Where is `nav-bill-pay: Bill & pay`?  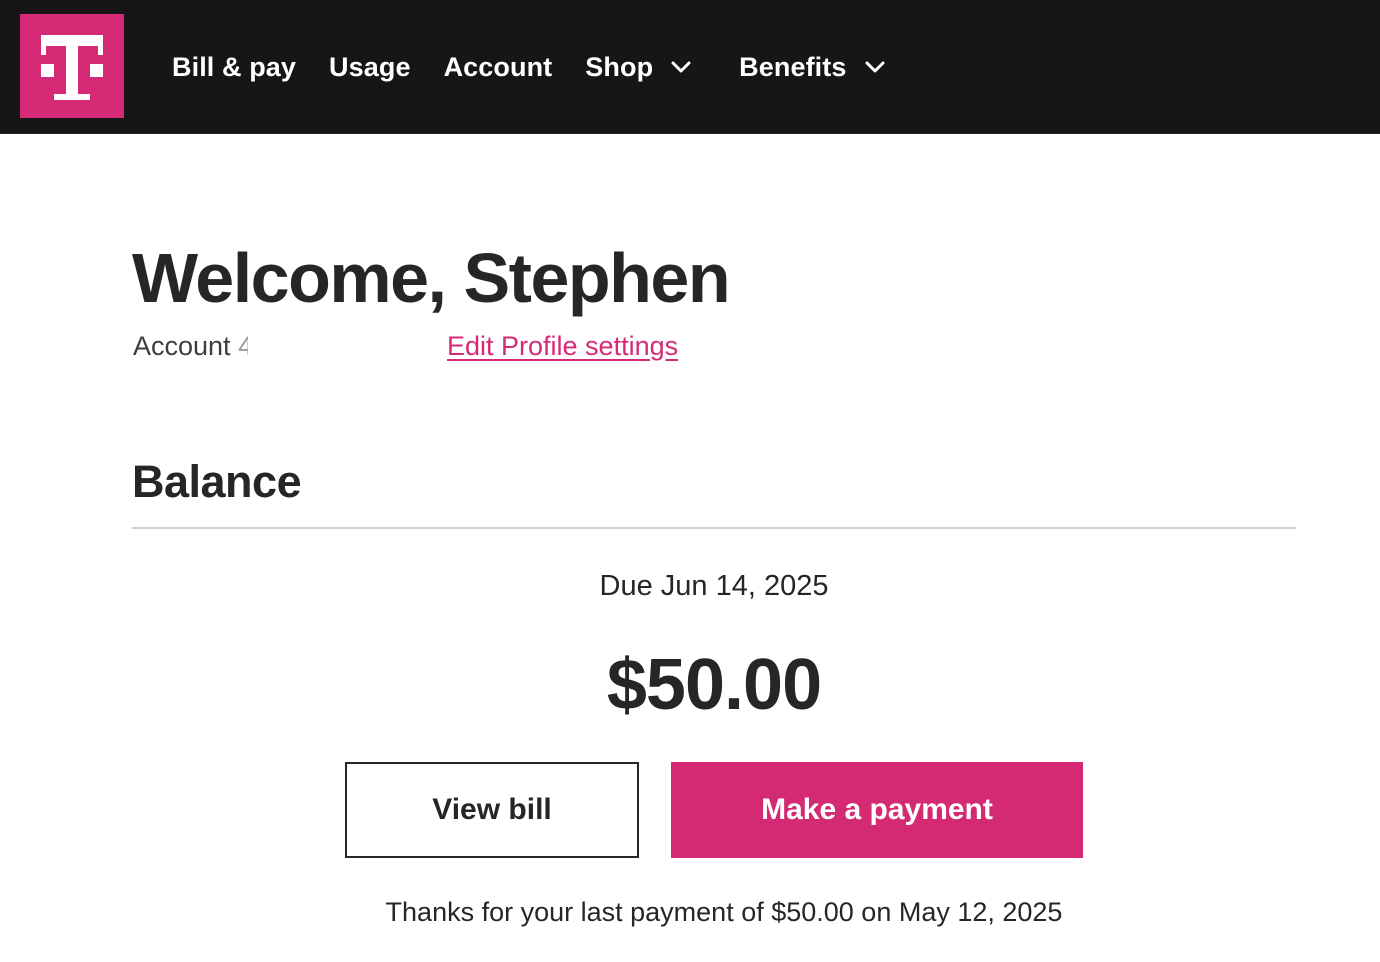
nav-bill-pay: Bill & pay is located at coordinates (234, 67).